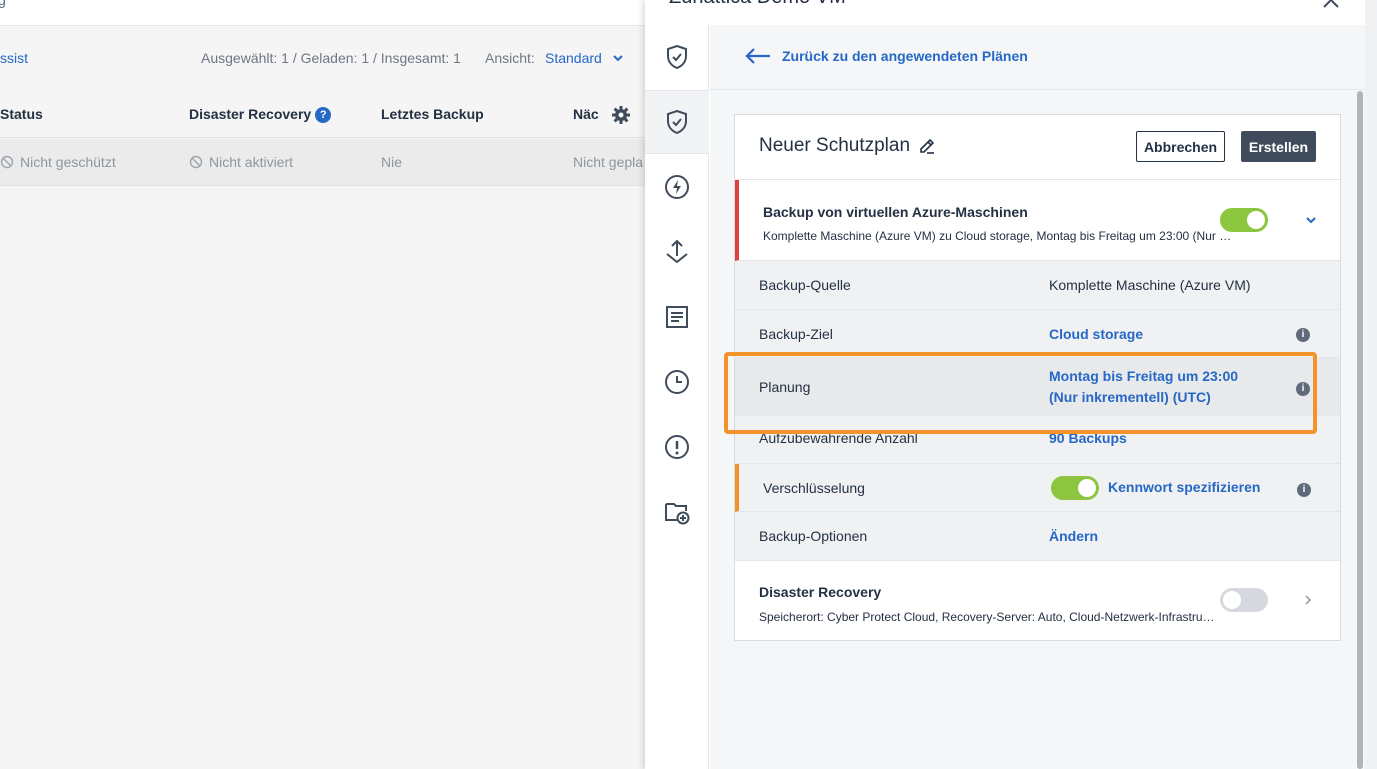 This screenshot has height=769, width=1377. I want to click on gear-icon, so click(621, 115).